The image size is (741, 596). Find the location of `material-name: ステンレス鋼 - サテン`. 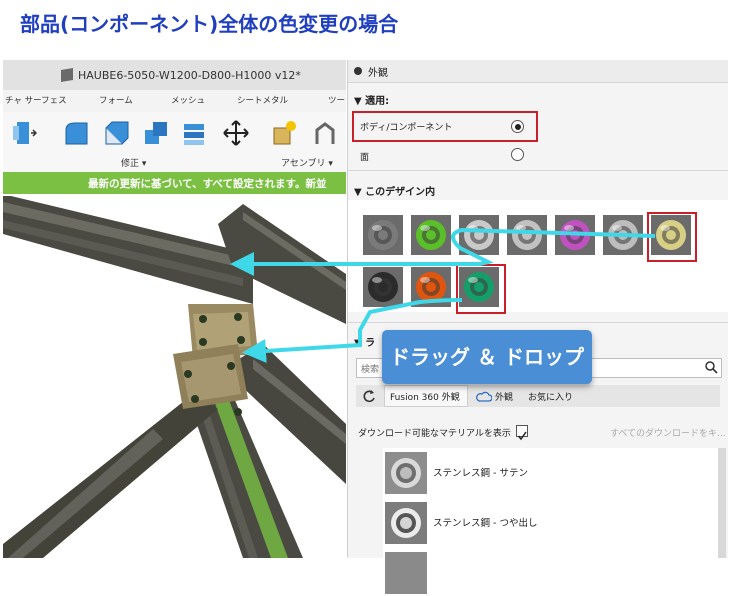

material-name: ステンレス鋼 - サテン is located at coordinates (480, 473).